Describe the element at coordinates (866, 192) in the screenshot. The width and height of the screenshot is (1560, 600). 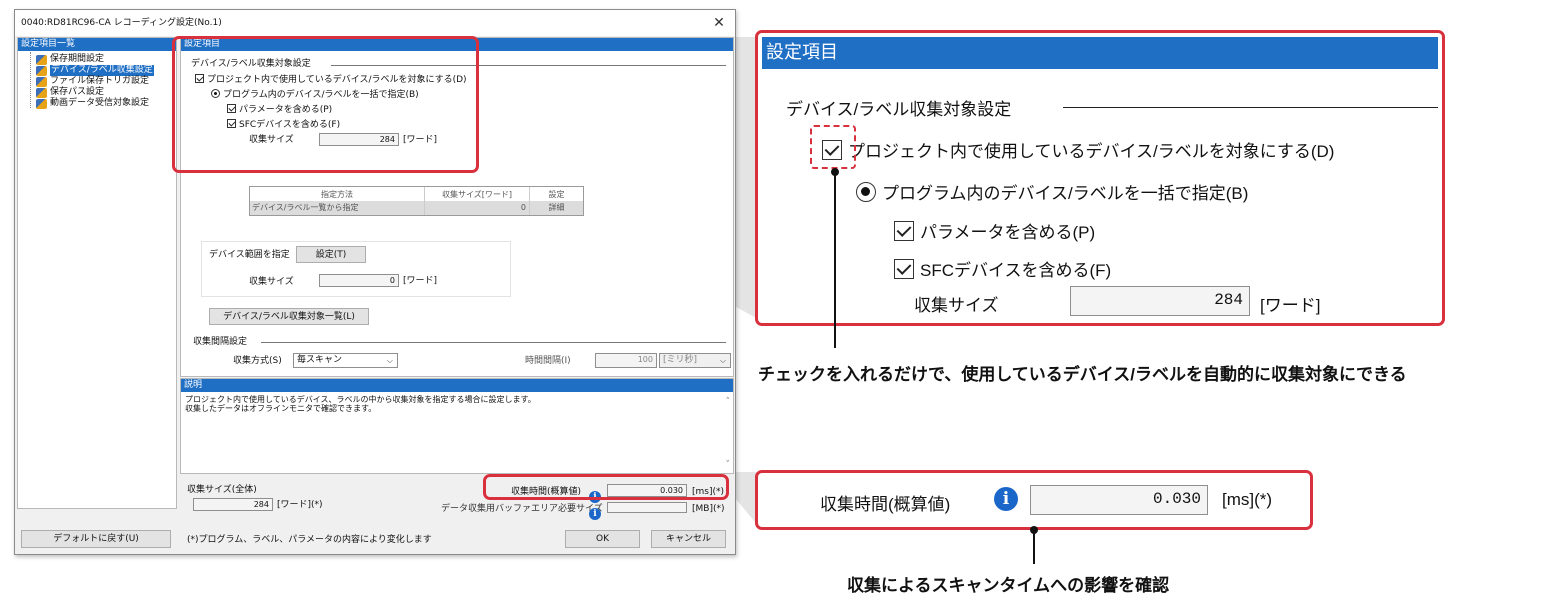
I see `radio-selected-icon` at that location.